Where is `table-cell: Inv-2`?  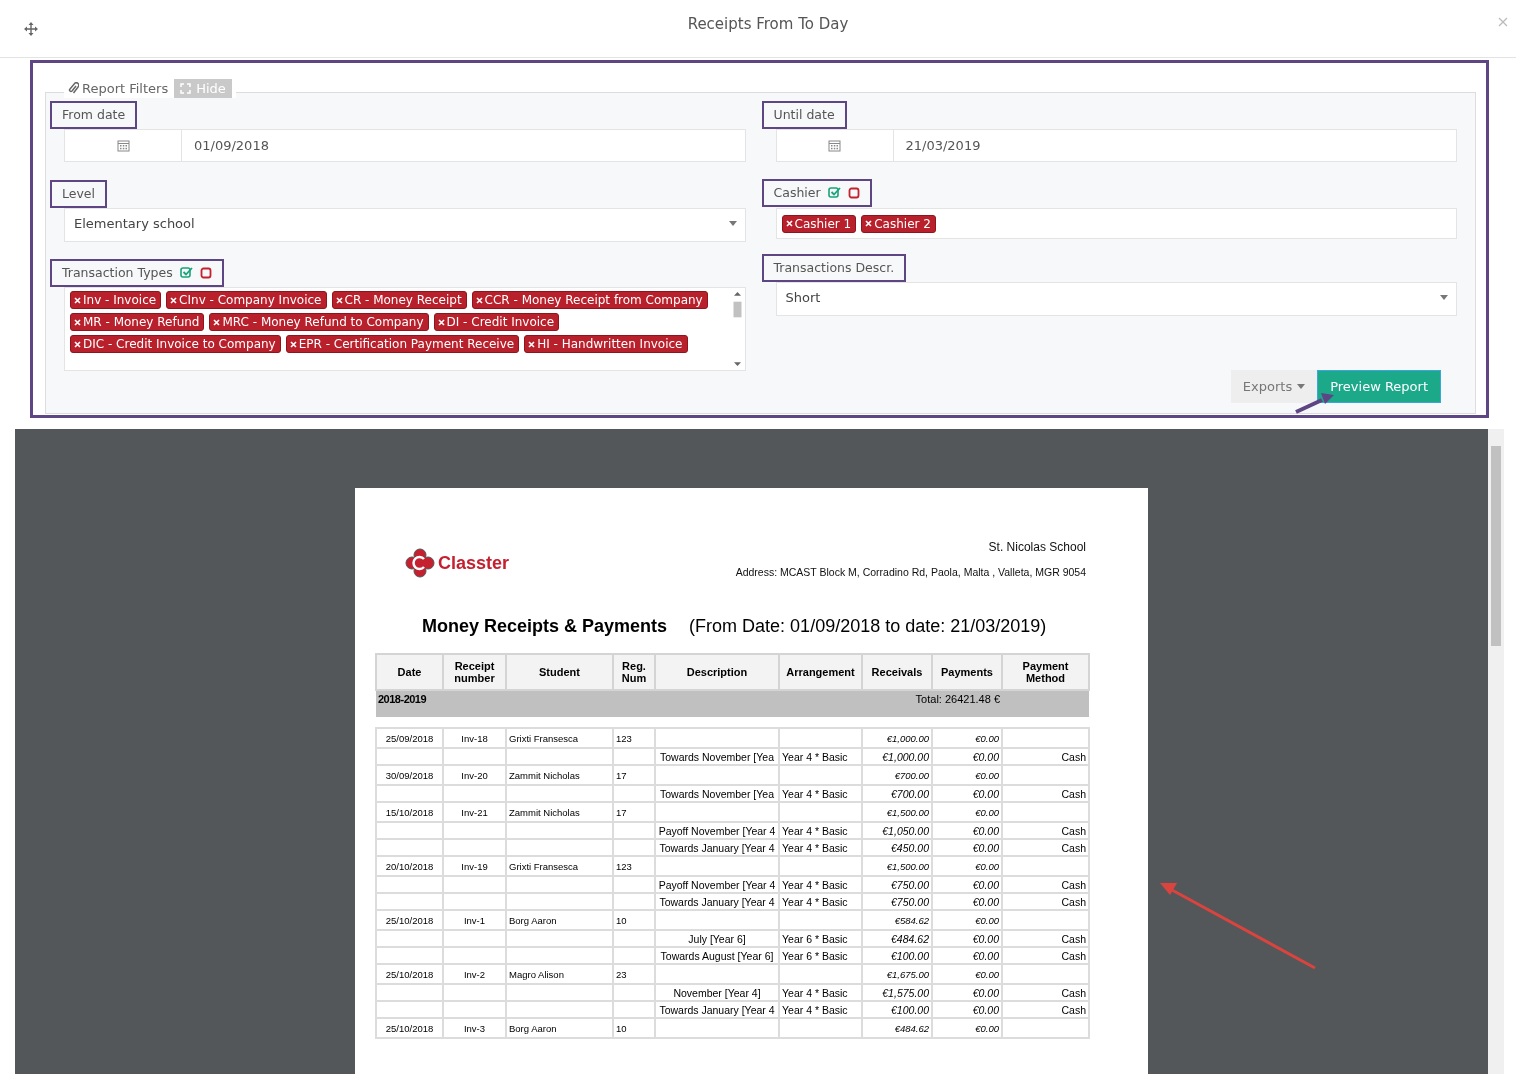 table-cell: Inv-2 is located at coordinates (474, 974).